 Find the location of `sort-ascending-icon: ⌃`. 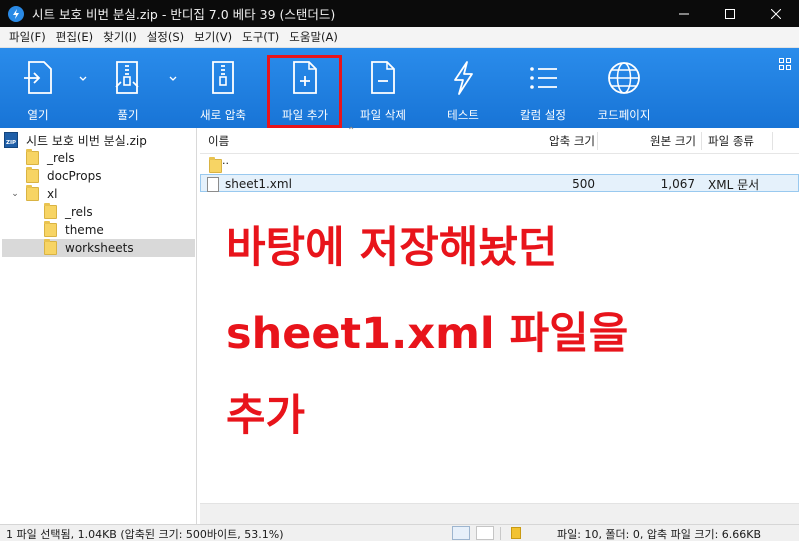

sort-ascending-icon: ⌃ is located at coordinates (351, 131).